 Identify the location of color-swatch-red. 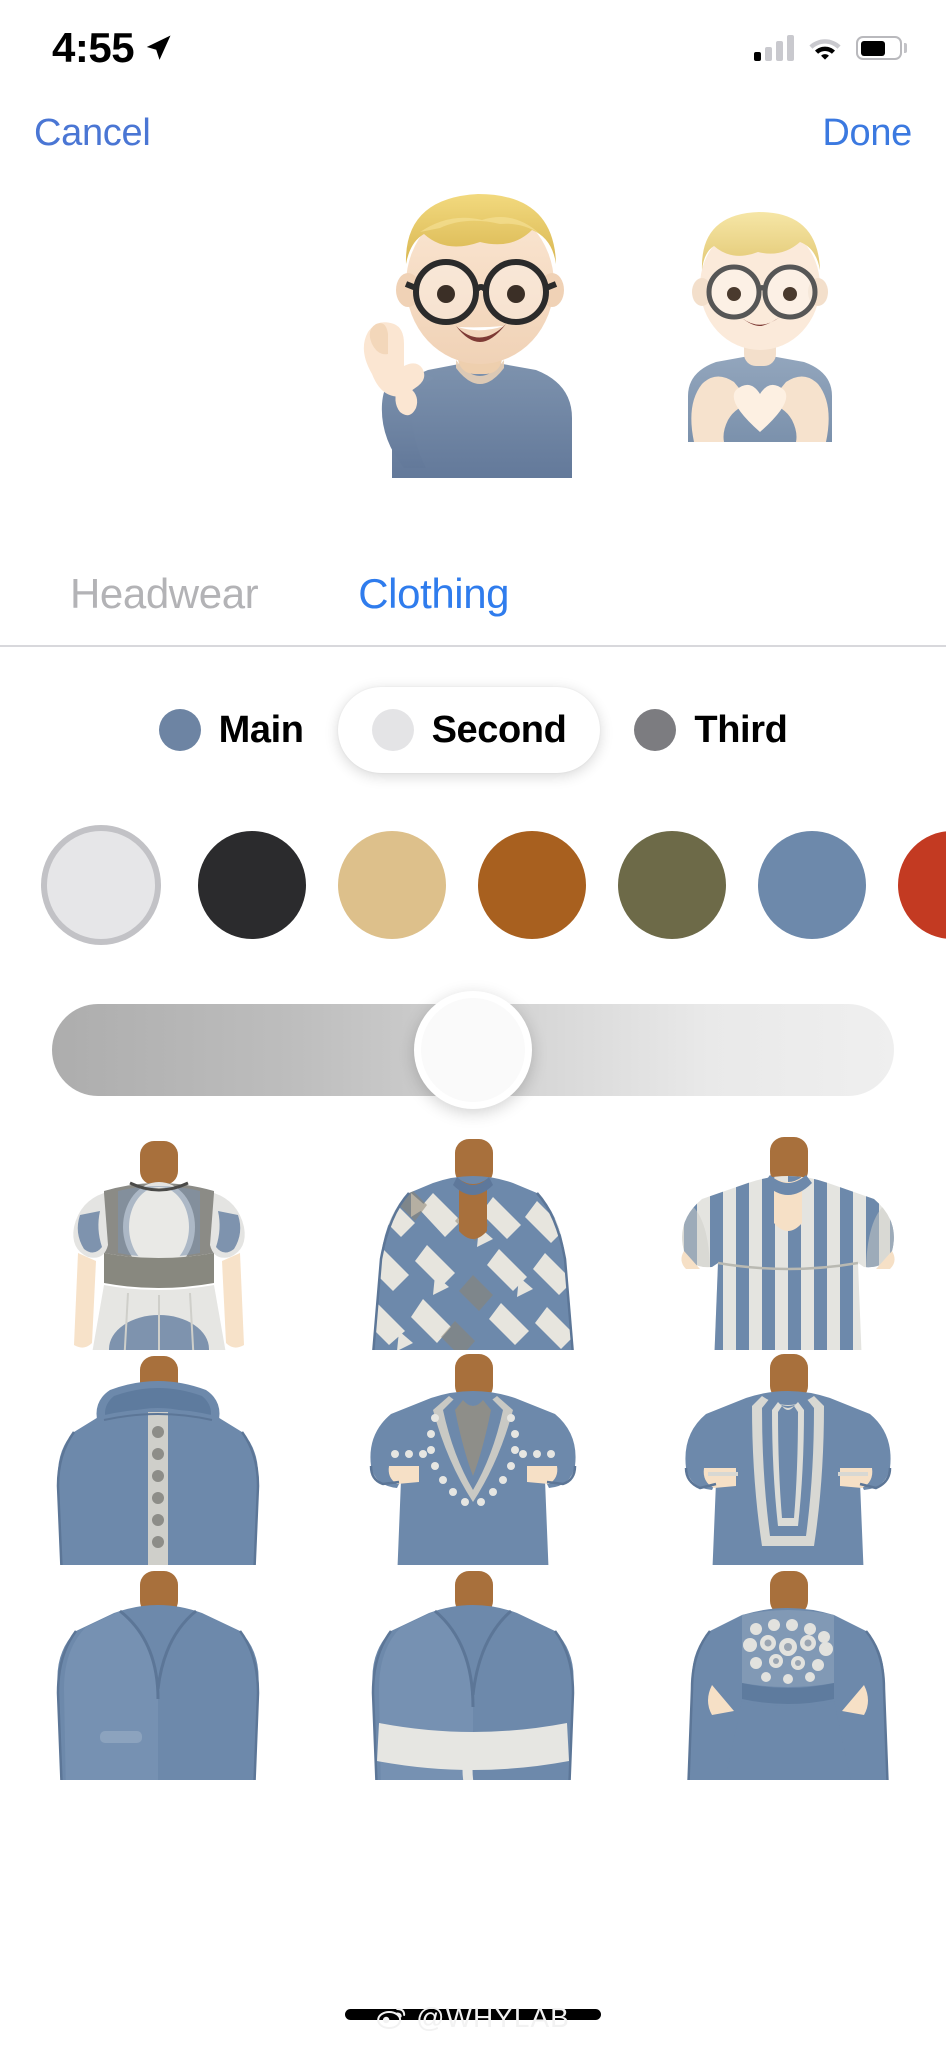
(922, 885).